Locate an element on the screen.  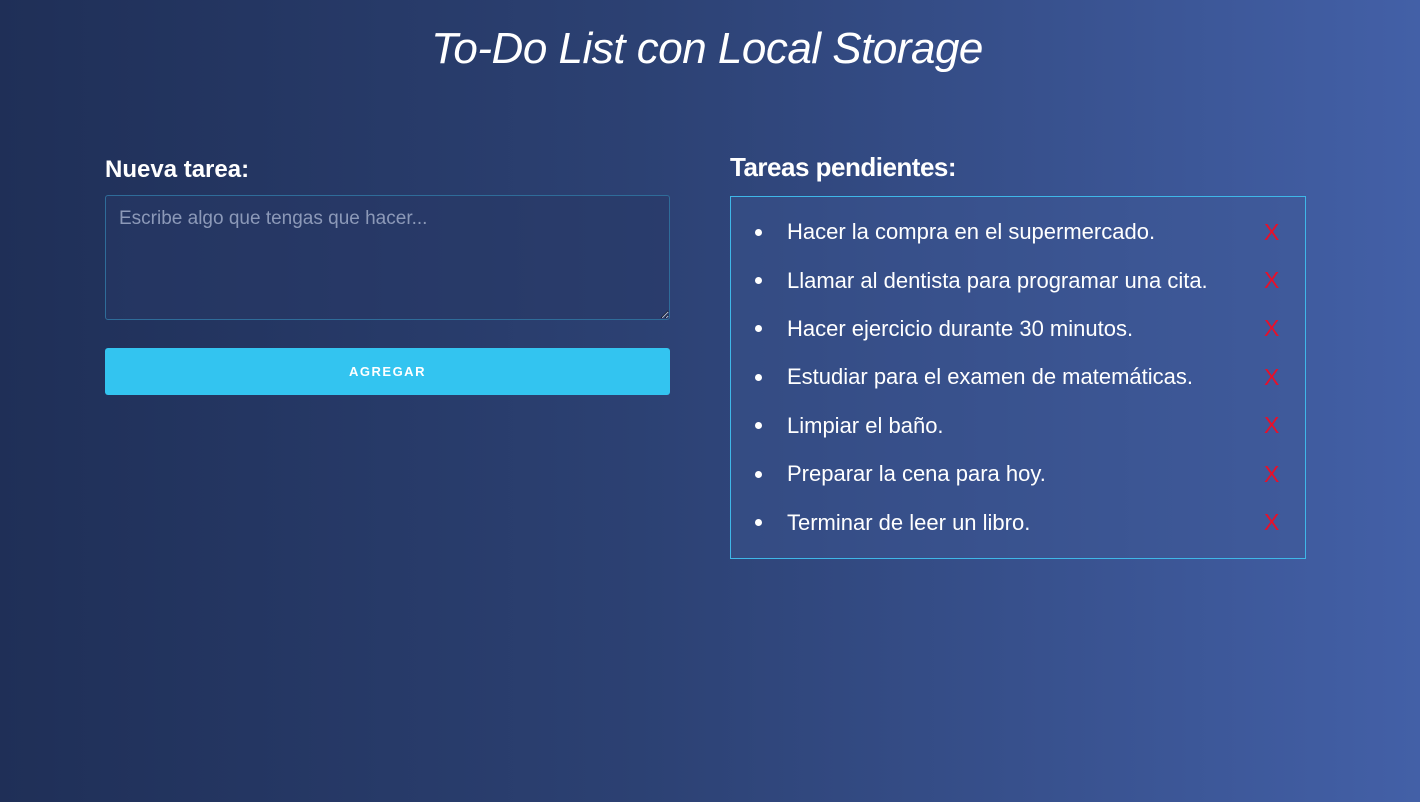
task-text: Hacer ejercicio durante 30 minutos. is located at coordinates (960, 328).